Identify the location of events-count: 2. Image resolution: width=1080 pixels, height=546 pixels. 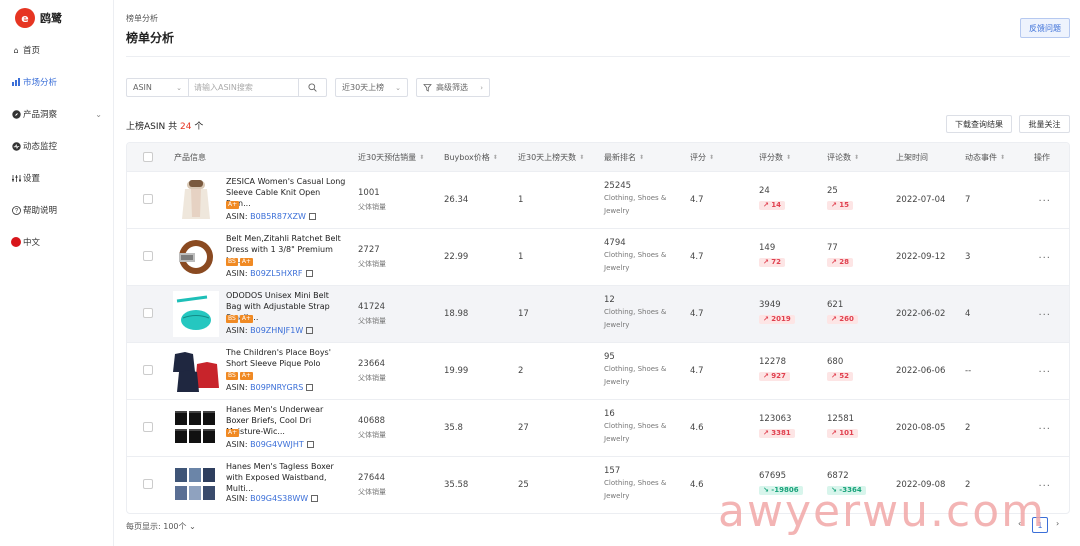
(967, 428).